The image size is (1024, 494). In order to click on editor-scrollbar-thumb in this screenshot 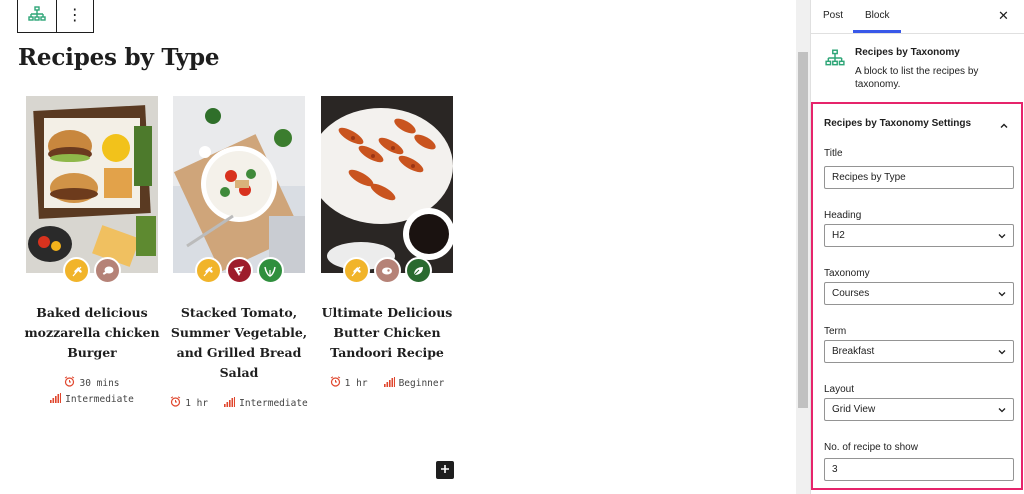, I will do `click(803, 230)`.